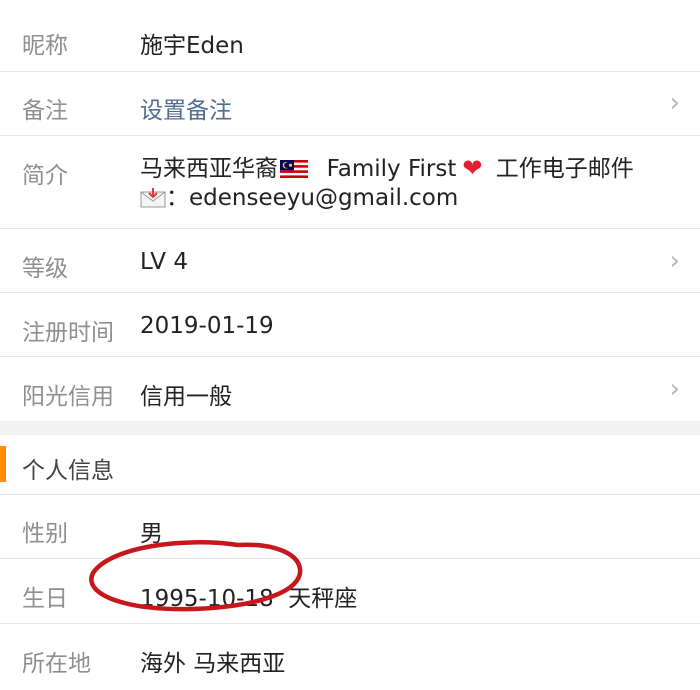 Image resolution: width=700 pixels, height=690 pixels. Describe the element at coordinates (294, 169) in the screenshot. I see `malaysia-flag-icon` at that location.